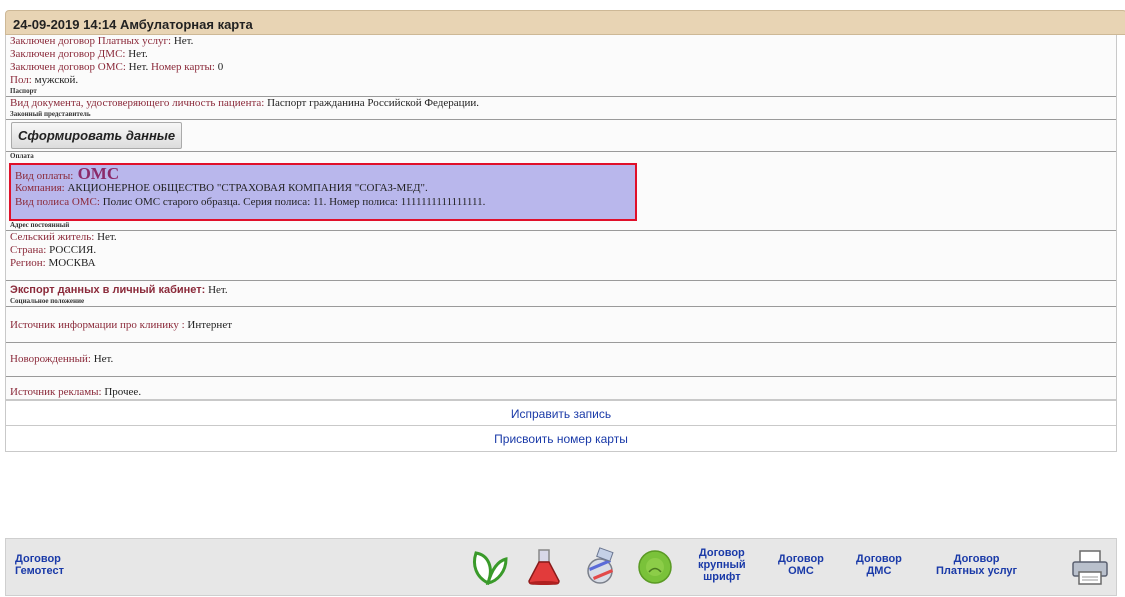 This screenshot has height=597, width=1125. I want to click on country-row: Страна: РОССИЯ., so click(53, 250).